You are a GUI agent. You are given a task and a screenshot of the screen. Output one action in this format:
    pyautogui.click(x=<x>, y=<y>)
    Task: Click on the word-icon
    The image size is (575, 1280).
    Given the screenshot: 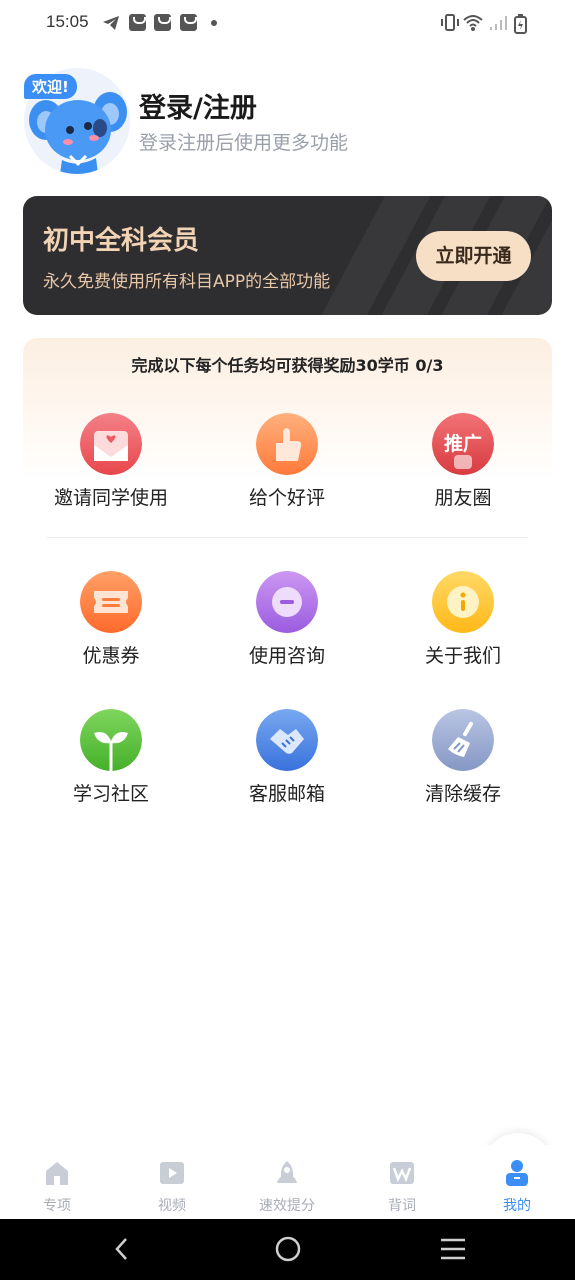 What is the action you would take?
    pyautogui.click(x=402, y=1173)
    